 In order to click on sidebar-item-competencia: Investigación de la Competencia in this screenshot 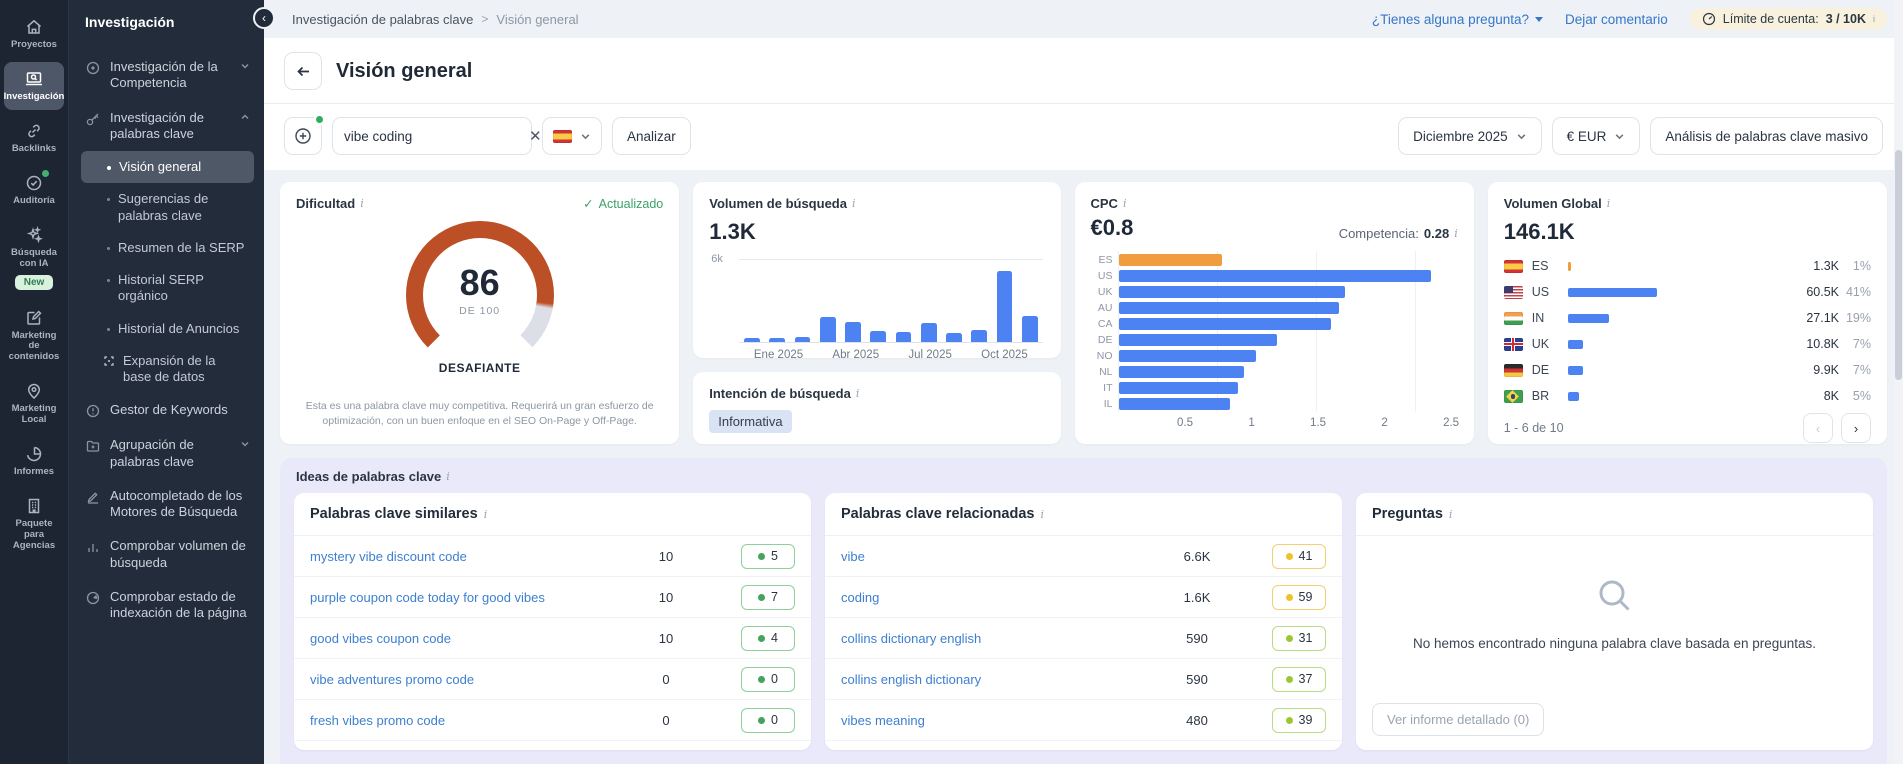, I will do `click(167, 75)`.